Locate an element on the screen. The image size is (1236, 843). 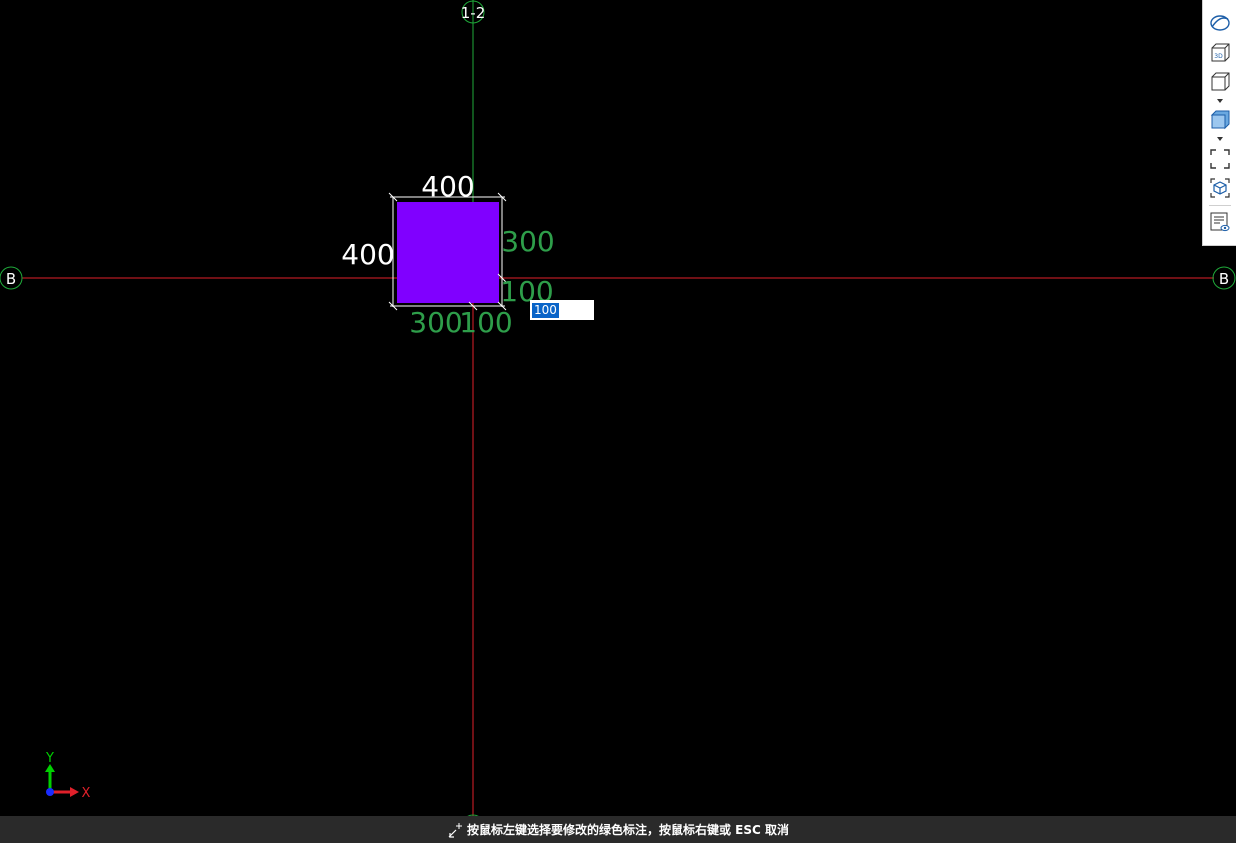
view-toolbar: 3D is located at coordinates (1219, 123).